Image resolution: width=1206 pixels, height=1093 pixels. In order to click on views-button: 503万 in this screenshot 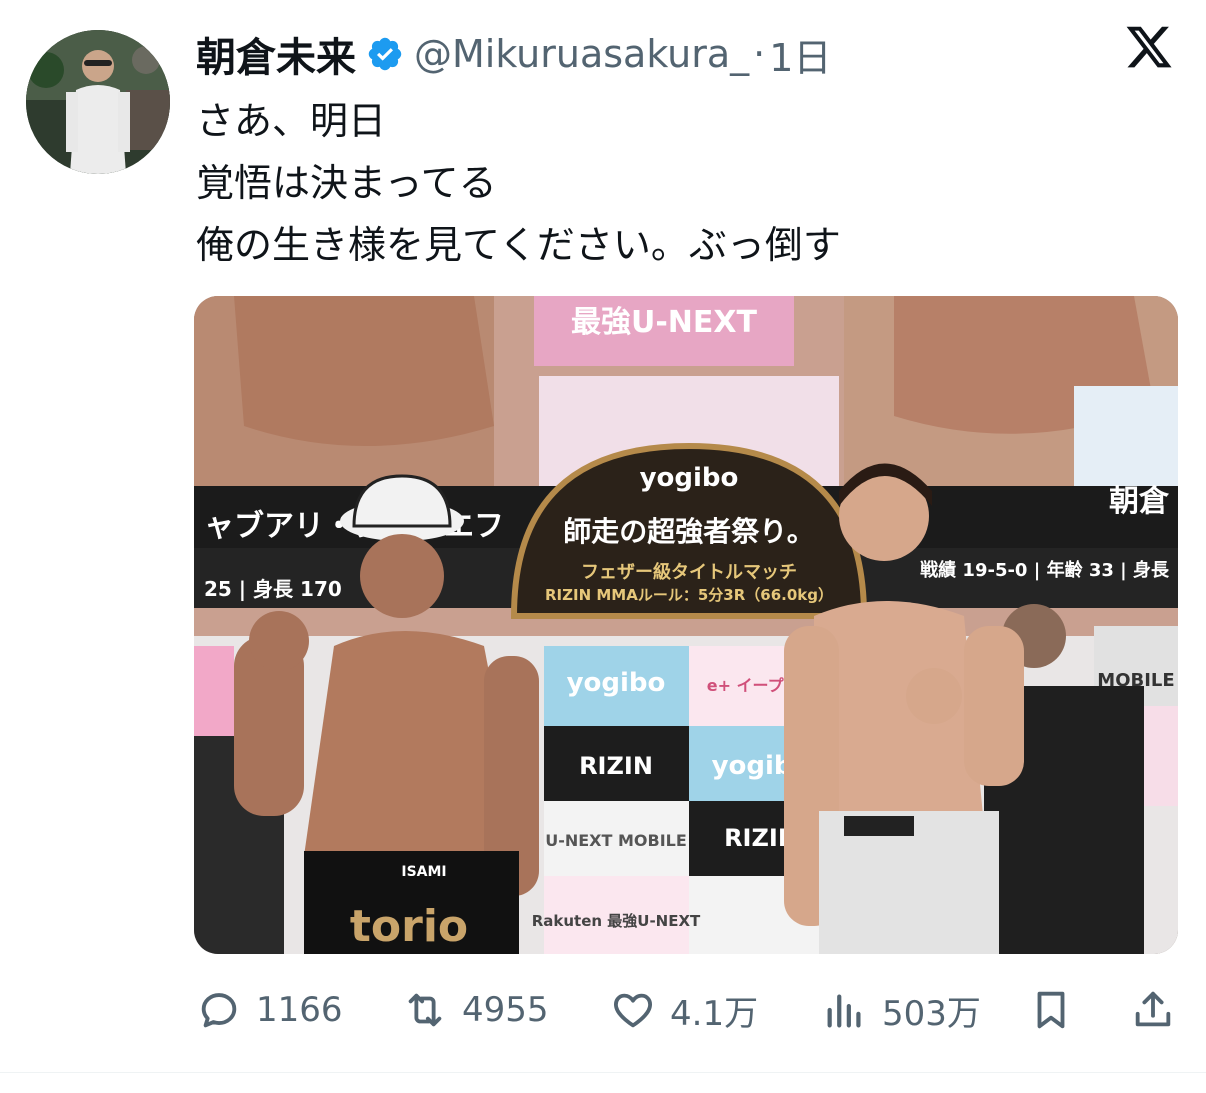, I will do `click(901, 1010)`.